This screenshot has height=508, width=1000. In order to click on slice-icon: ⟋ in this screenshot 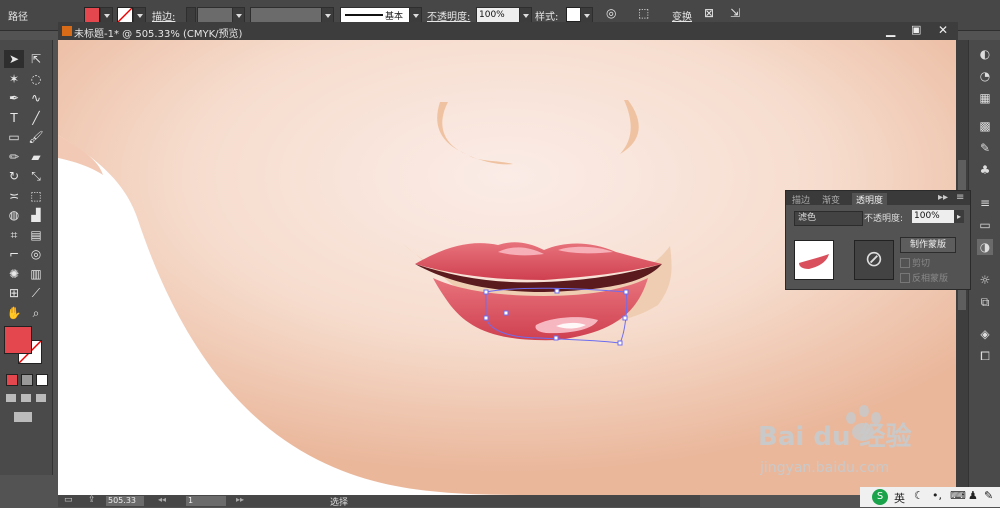, I will do `click(36, 293)`.